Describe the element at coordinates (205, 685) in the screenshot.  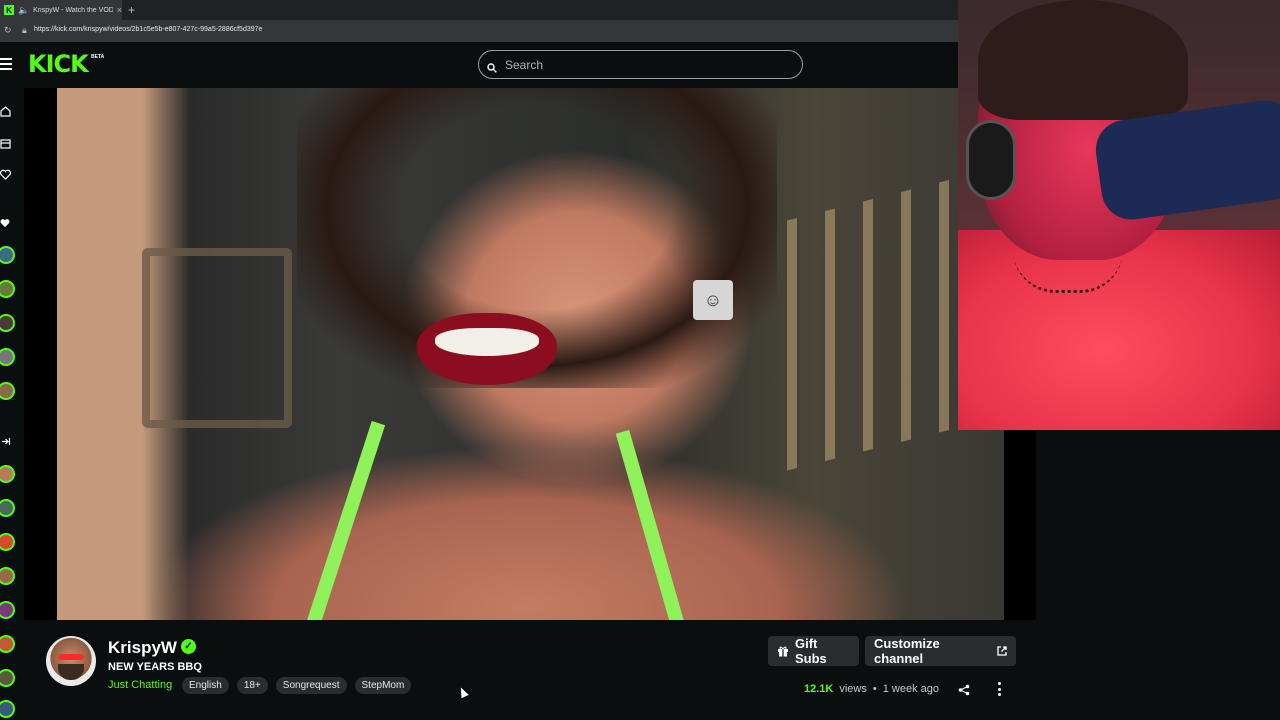
I see `tag-chip: English` at that location.